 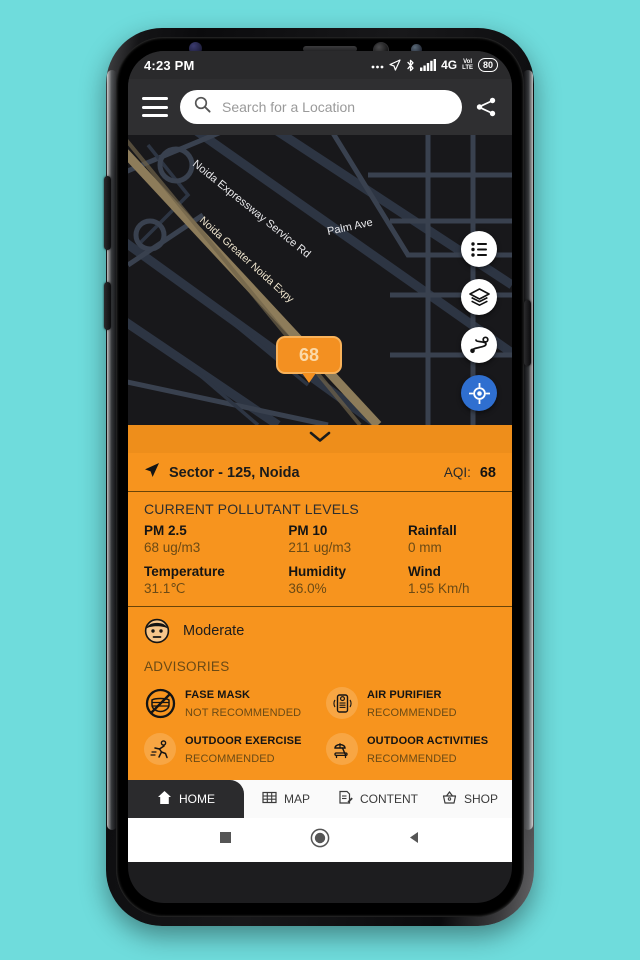 I want to click on home-circle-icon, so click(x=320, y=840).